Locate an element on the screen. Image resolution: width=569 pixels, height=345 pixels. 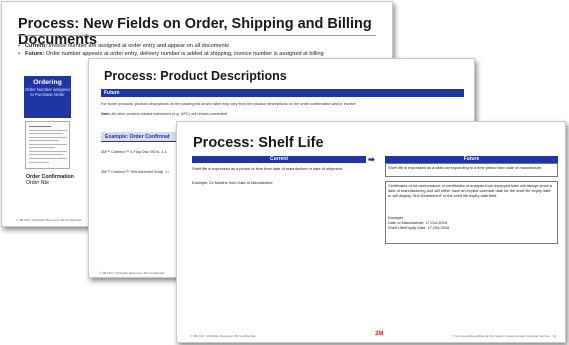
title-rule is located at coordinates (197, 35).